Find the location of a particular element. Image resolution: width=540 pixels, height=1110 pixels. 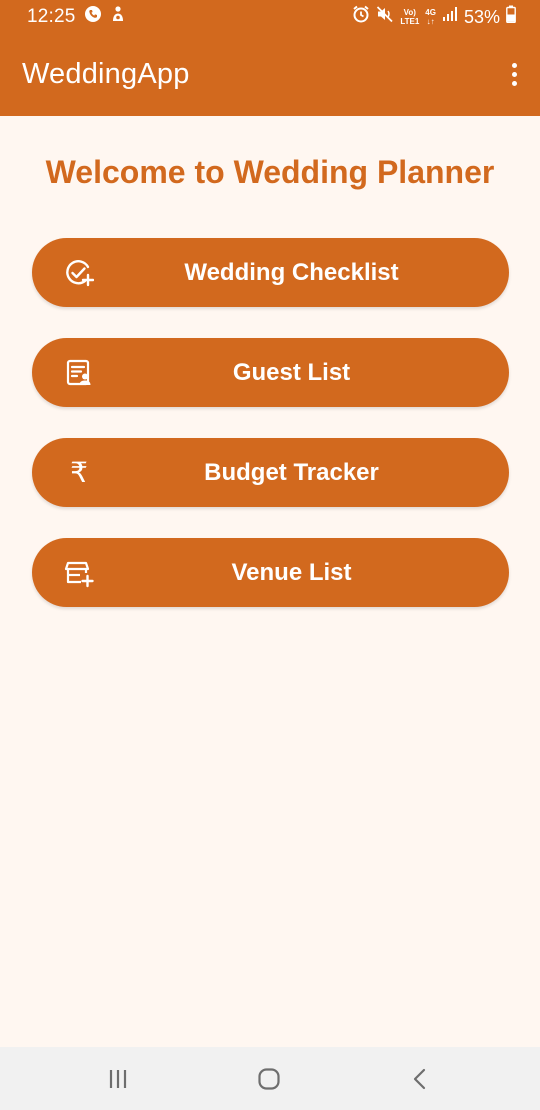

mute-icon is located at coordinates (385, 16).